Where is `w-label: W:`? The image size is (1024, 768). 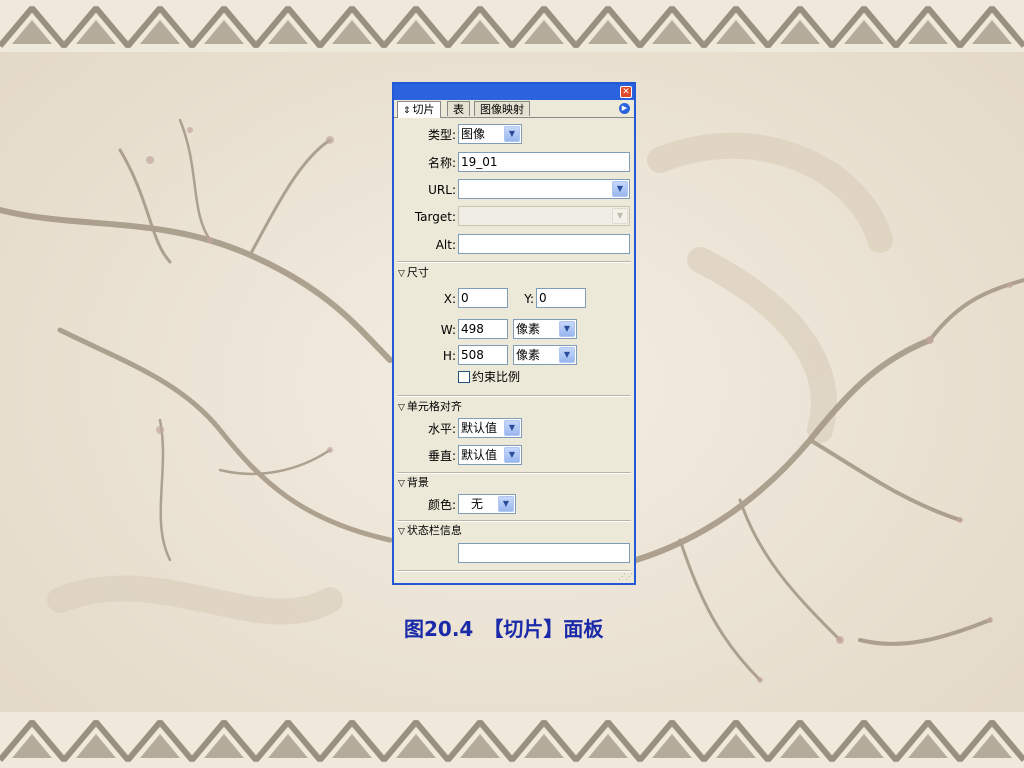 w-label: W: is located at coordinates (448, 330).